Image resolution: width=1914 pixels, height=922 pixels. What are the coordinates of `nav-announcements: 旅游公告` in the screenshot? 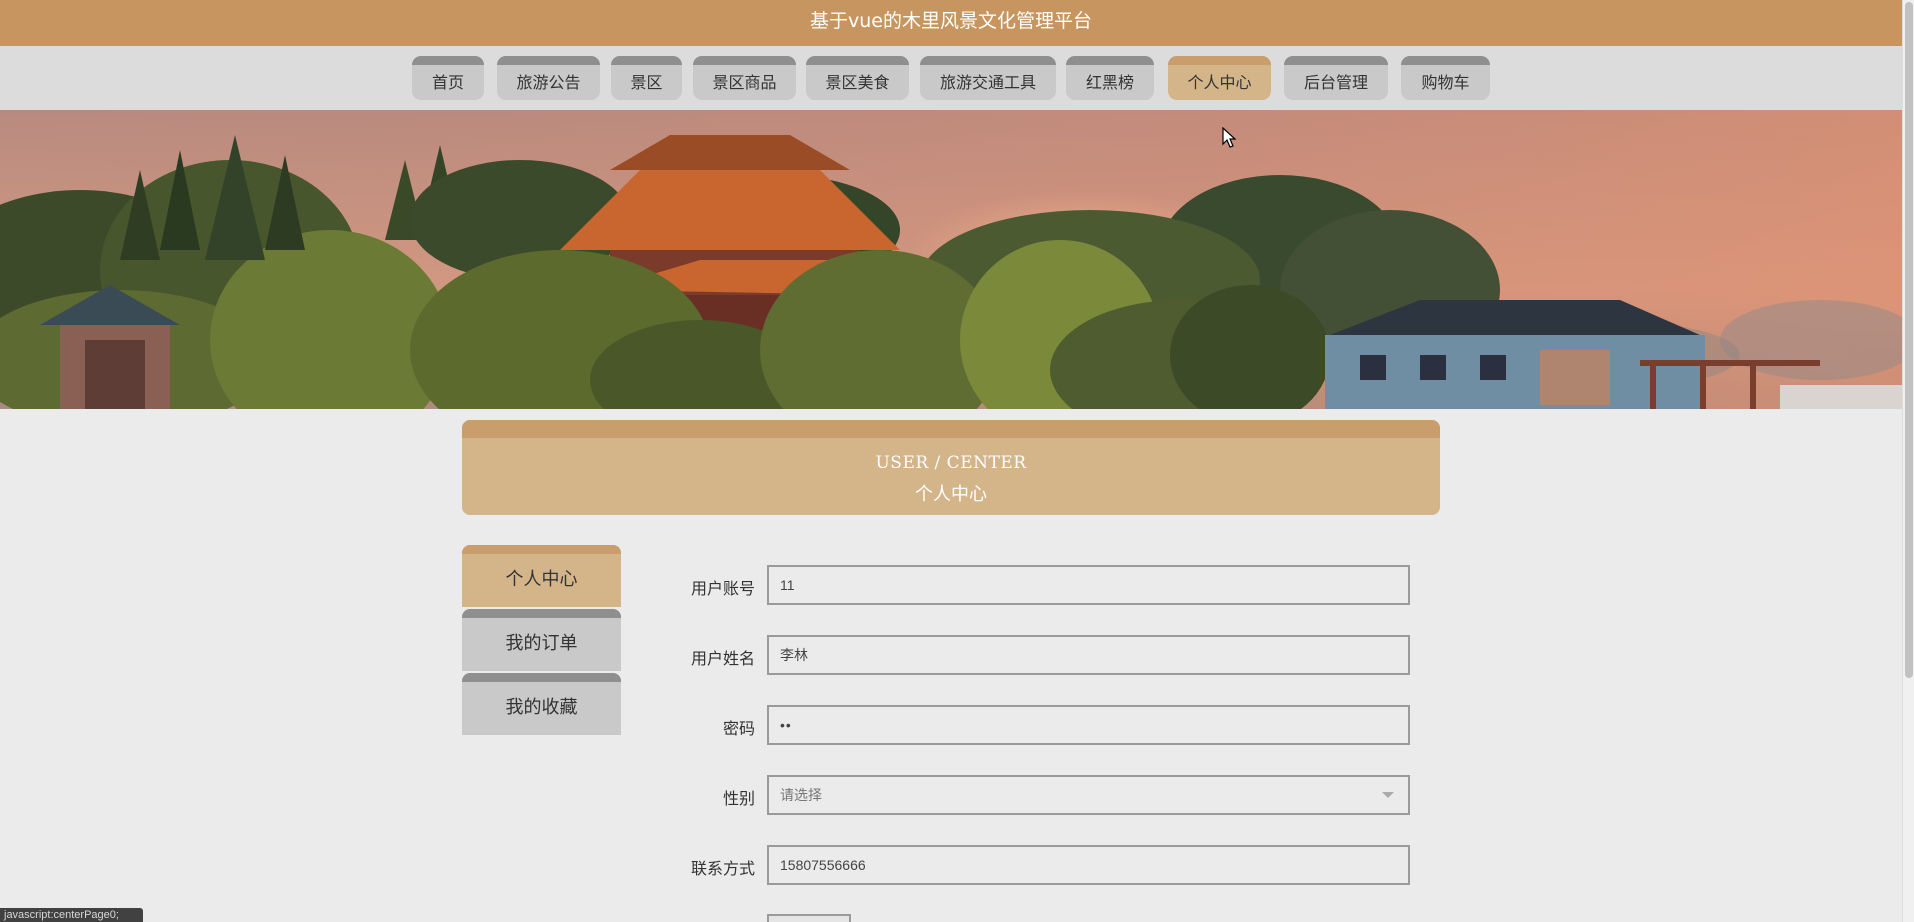 It's located at (548, 78).